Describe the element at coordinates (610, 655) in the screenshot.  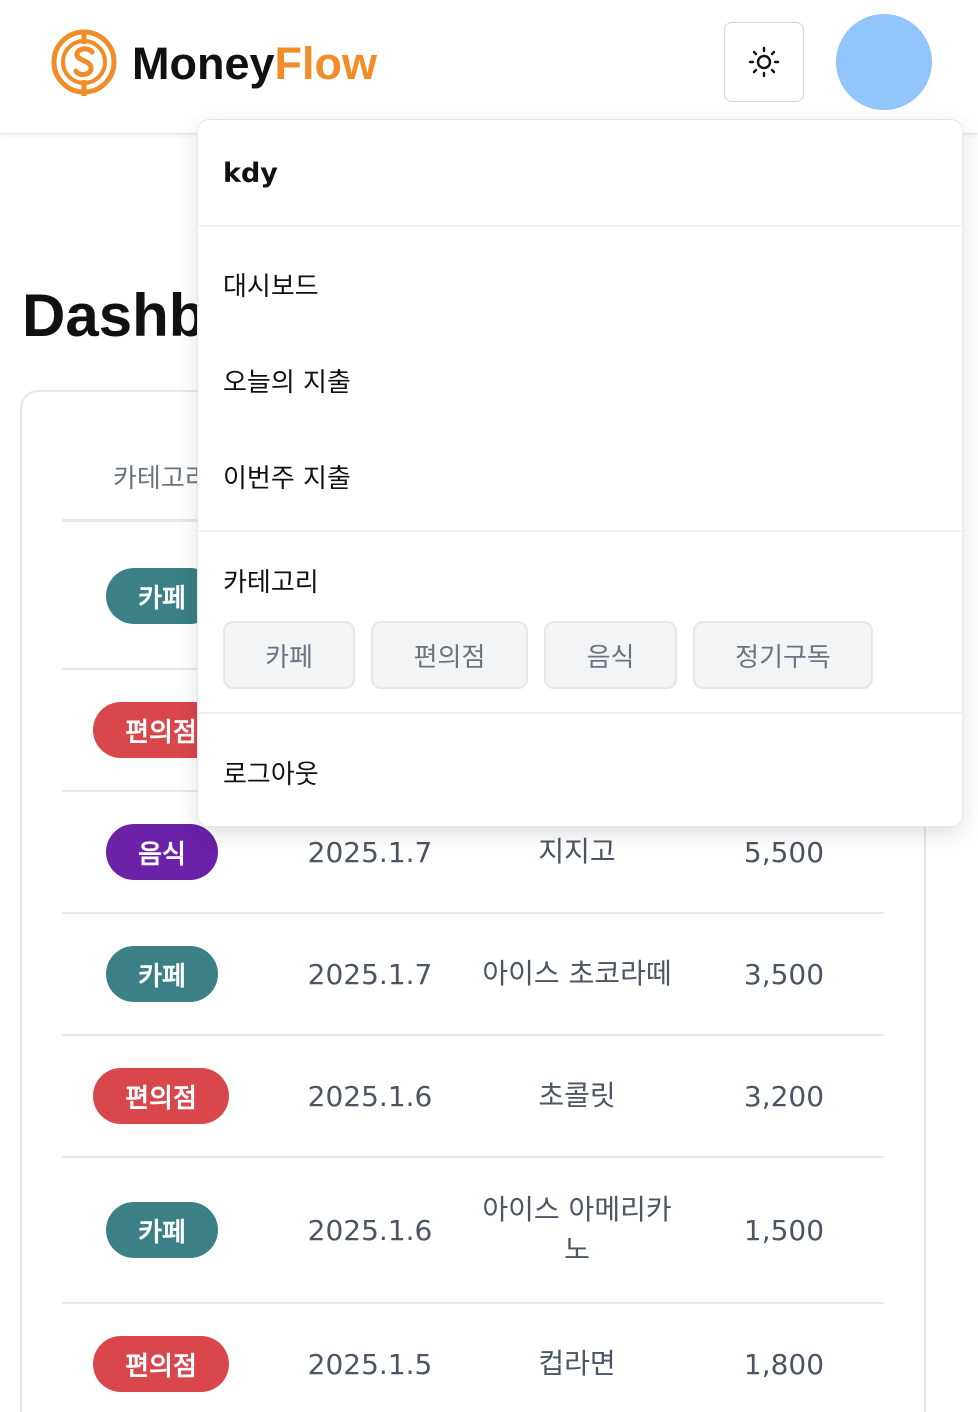
I see `category-chip-food: 음식` at that location.